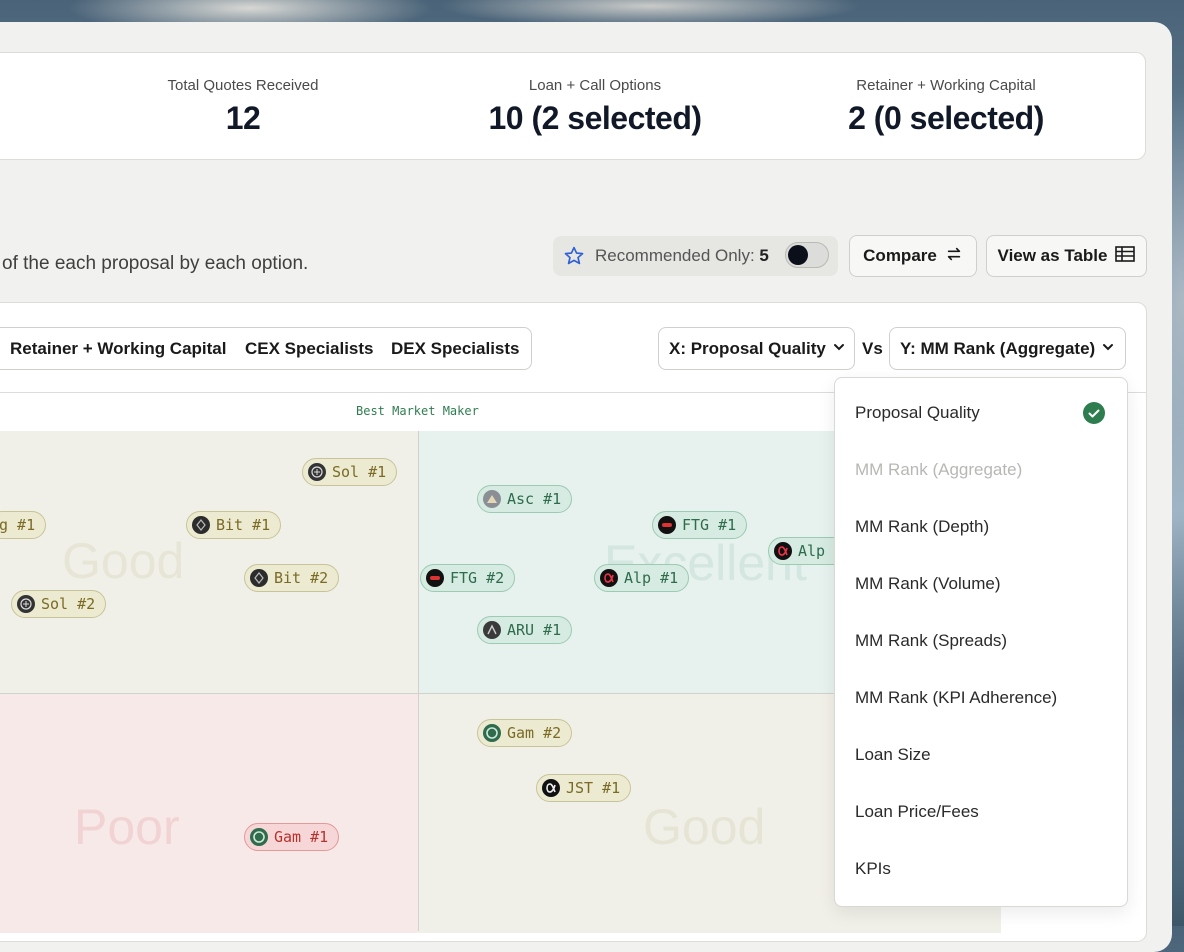  What do you see at coordinates (243, 95) in the screenshot?
I see `stat-total-quotes: Total Quotes Received 12` at bounding box center [243, 95].